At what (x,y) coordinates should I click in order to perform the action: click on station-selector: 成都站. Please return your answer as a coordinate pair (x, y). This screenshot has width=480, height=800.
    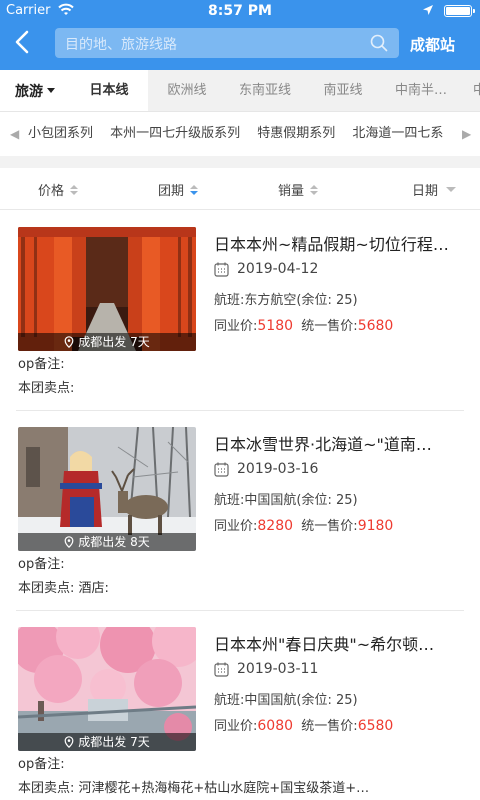
    Looking at the image, I should click on (432, 44).